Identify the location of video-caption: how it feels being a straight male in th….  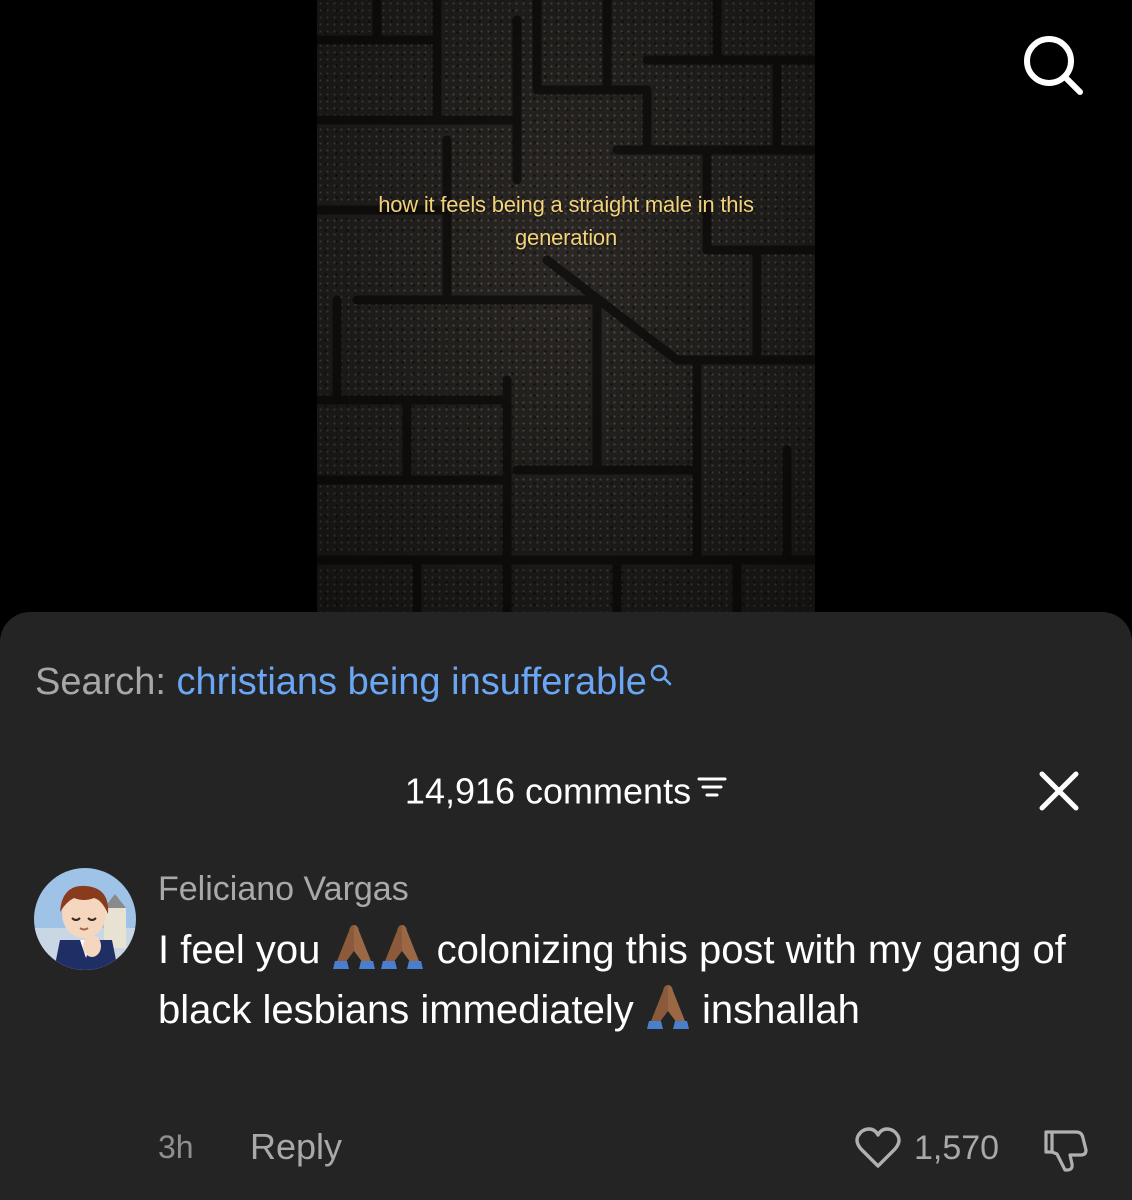
(566, 221).